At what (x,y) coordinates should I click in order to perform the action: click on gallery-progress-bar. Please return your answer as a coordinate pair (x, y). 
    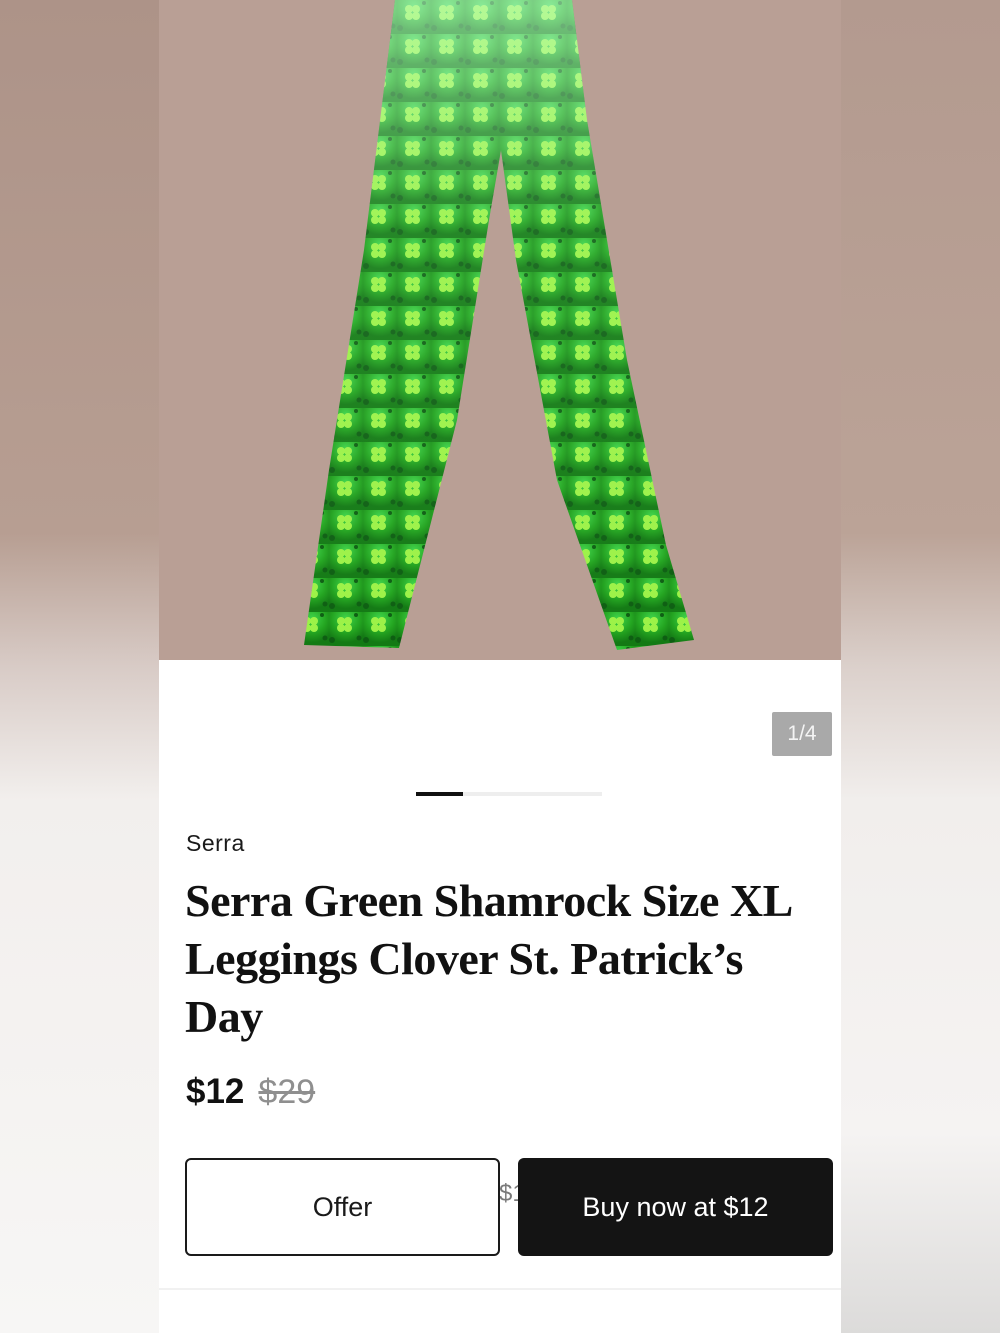
    Looking at the image, I should click on (509, 794).